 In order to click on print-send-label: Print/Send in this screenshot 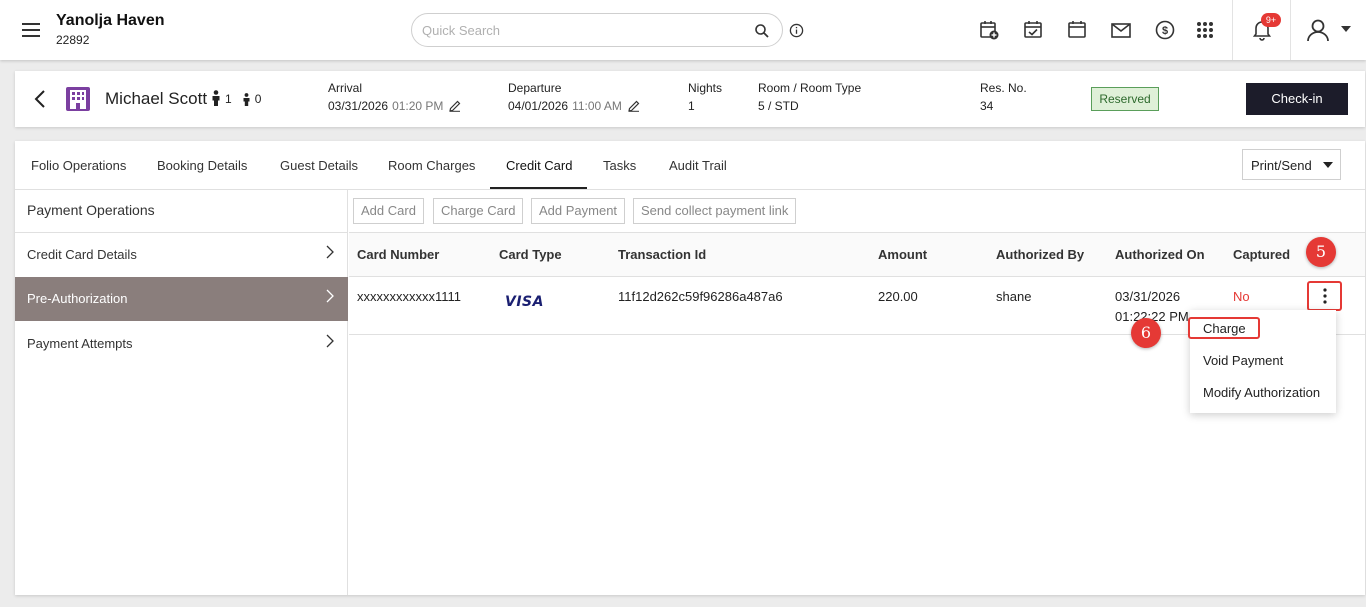, I will do `click(1281, 165)`.